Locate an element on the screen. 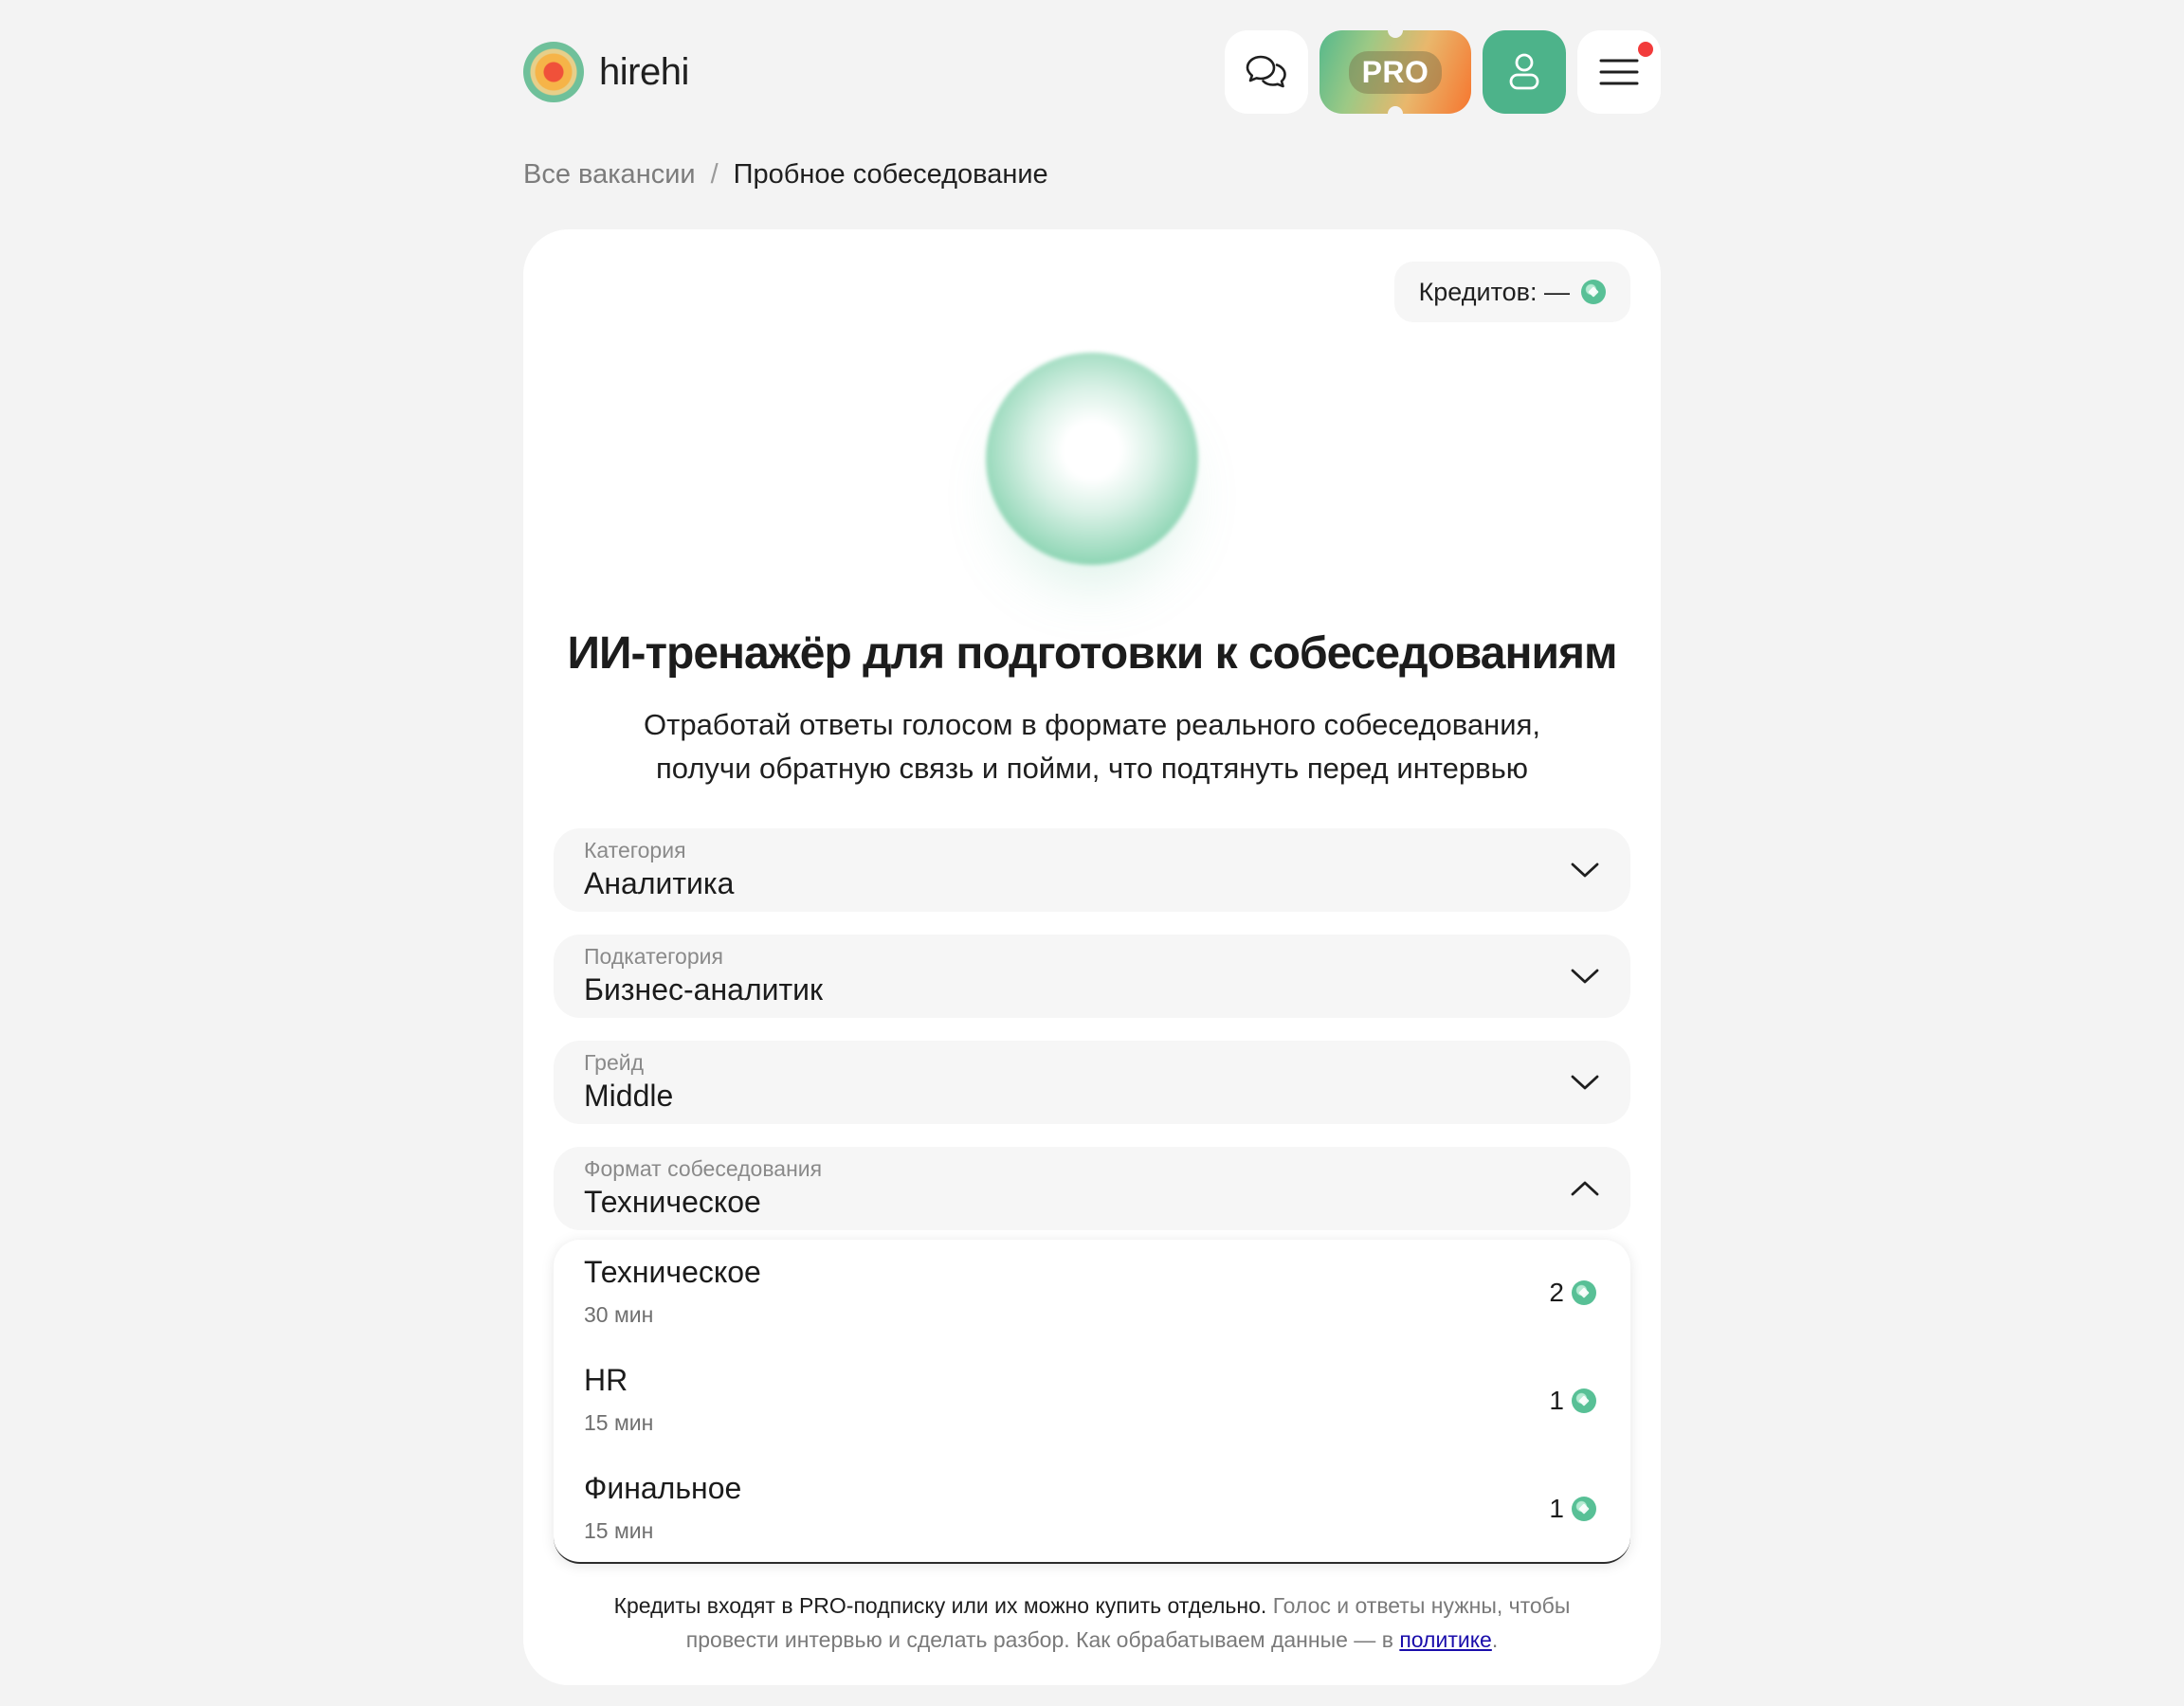  format-option-technical: Техническое 30 мин 2 is located at coordinates (1092, 1293).